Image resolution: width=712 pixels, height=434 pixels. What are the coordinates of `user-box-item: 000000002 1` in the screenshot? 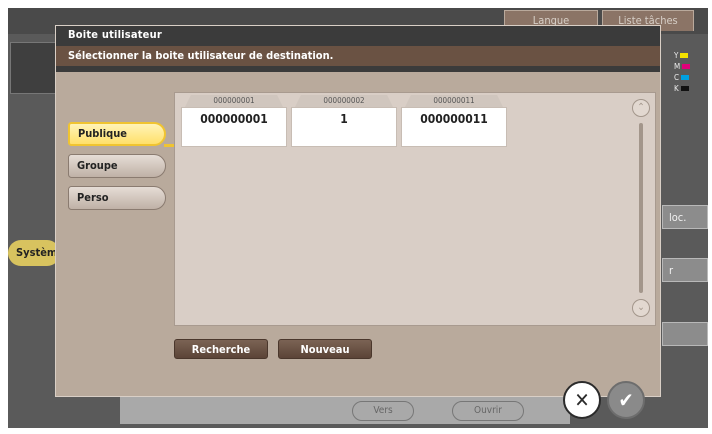 It's located at (344, 123).